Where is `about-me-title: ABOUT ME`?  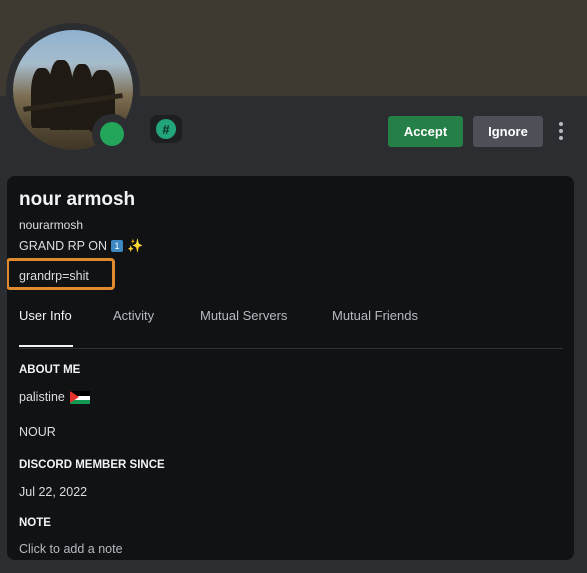
about-me-title: ABOUT ME is located at coordinates (50, 370).